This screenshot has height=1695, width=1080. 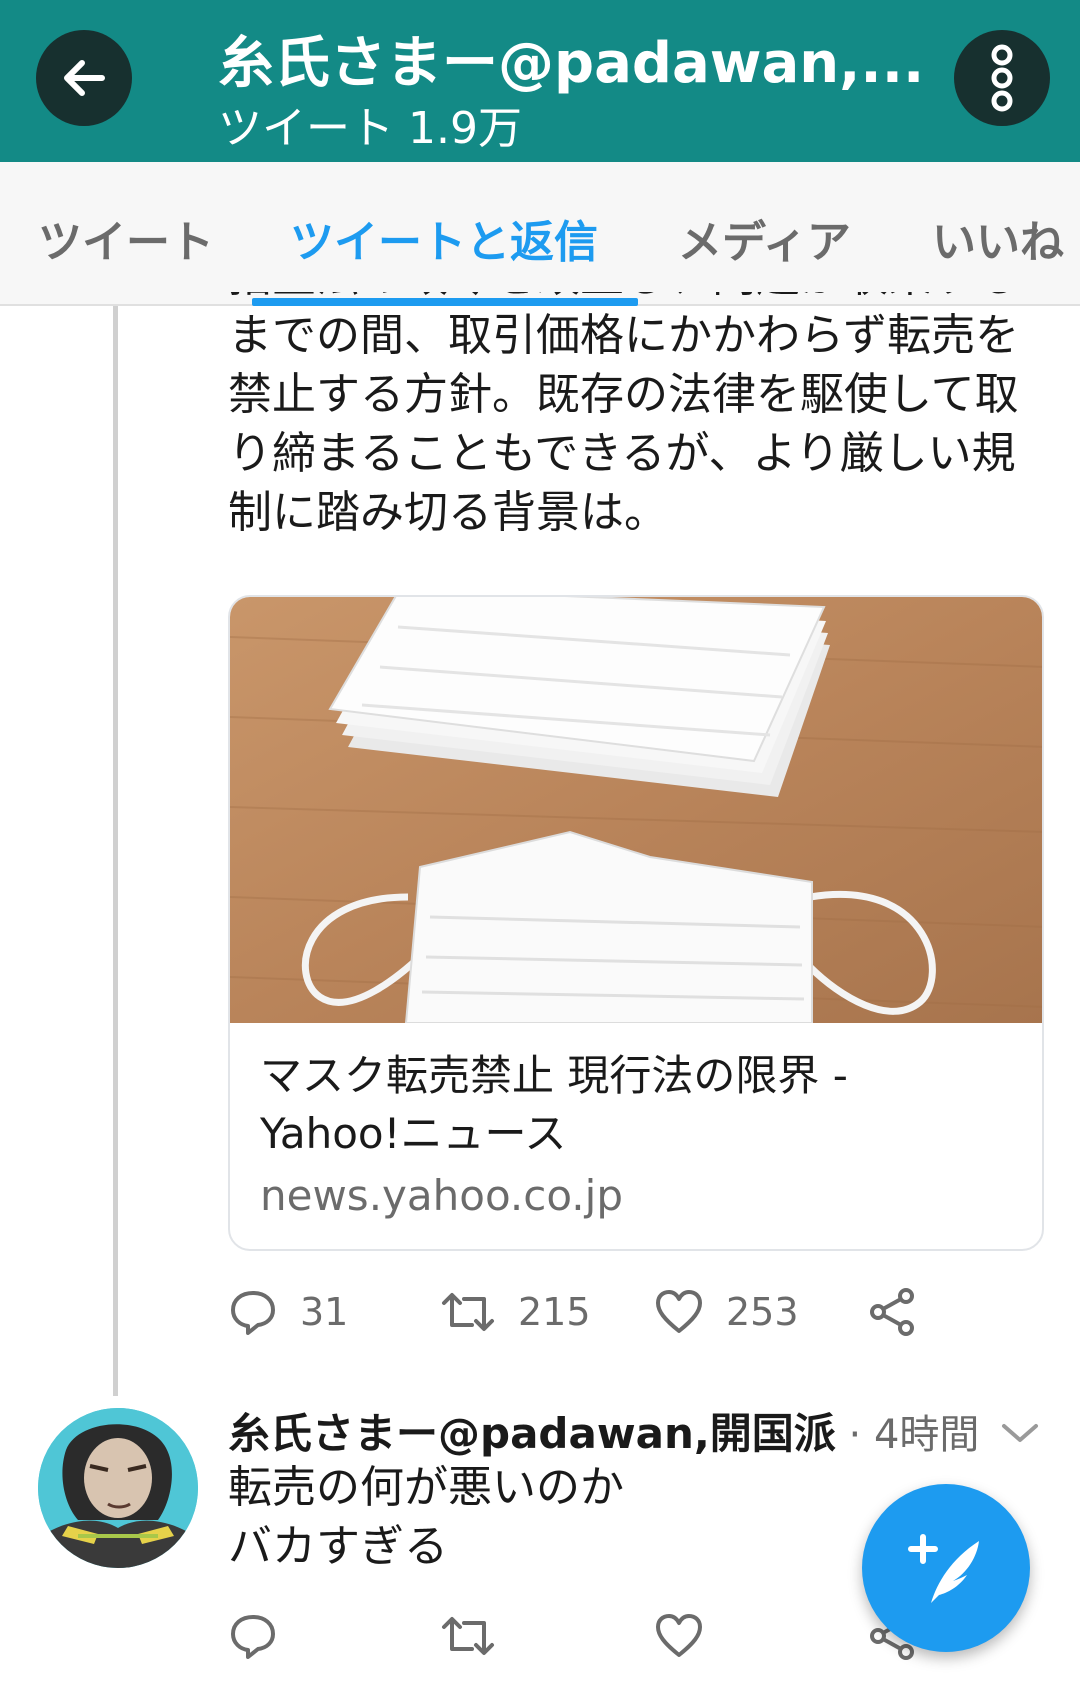 What do you see at coordinates (115, 851) in the screenshot?
I see `thread-connector-line` at bounding box center [115, 851].